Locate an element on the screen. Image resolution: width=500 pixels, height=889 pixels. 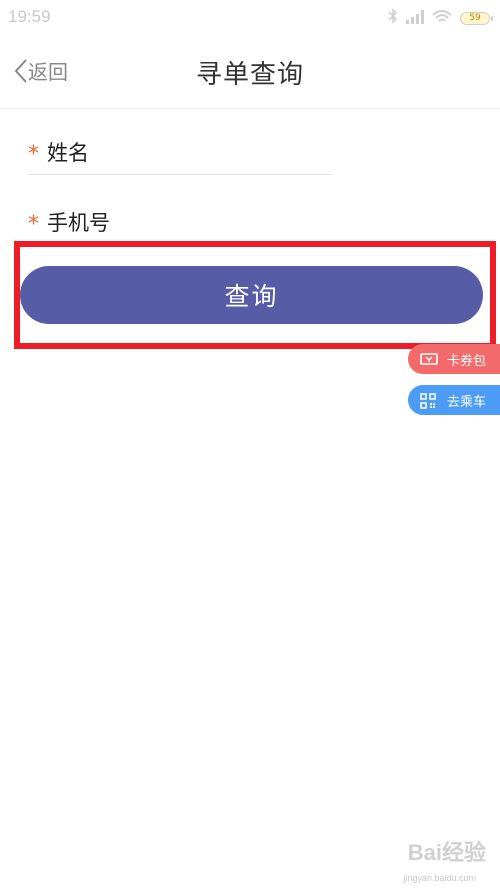
status-bar: 19:59 59 is located at coordinates (250, 18).